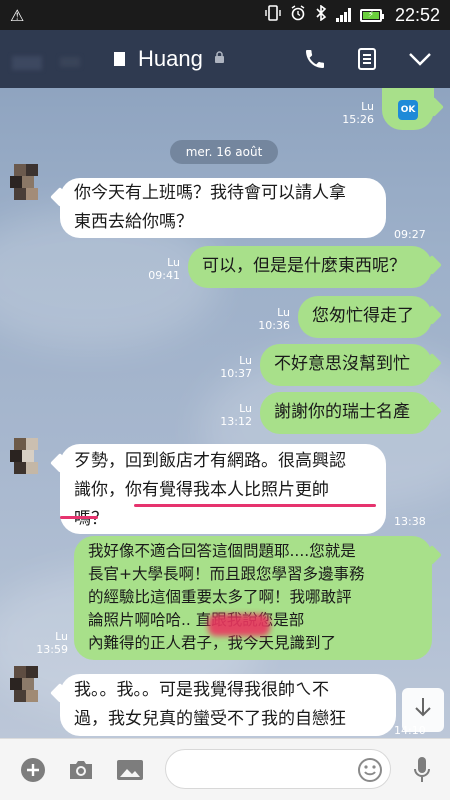  I want to click on microphone-icon, so click(422, 770).